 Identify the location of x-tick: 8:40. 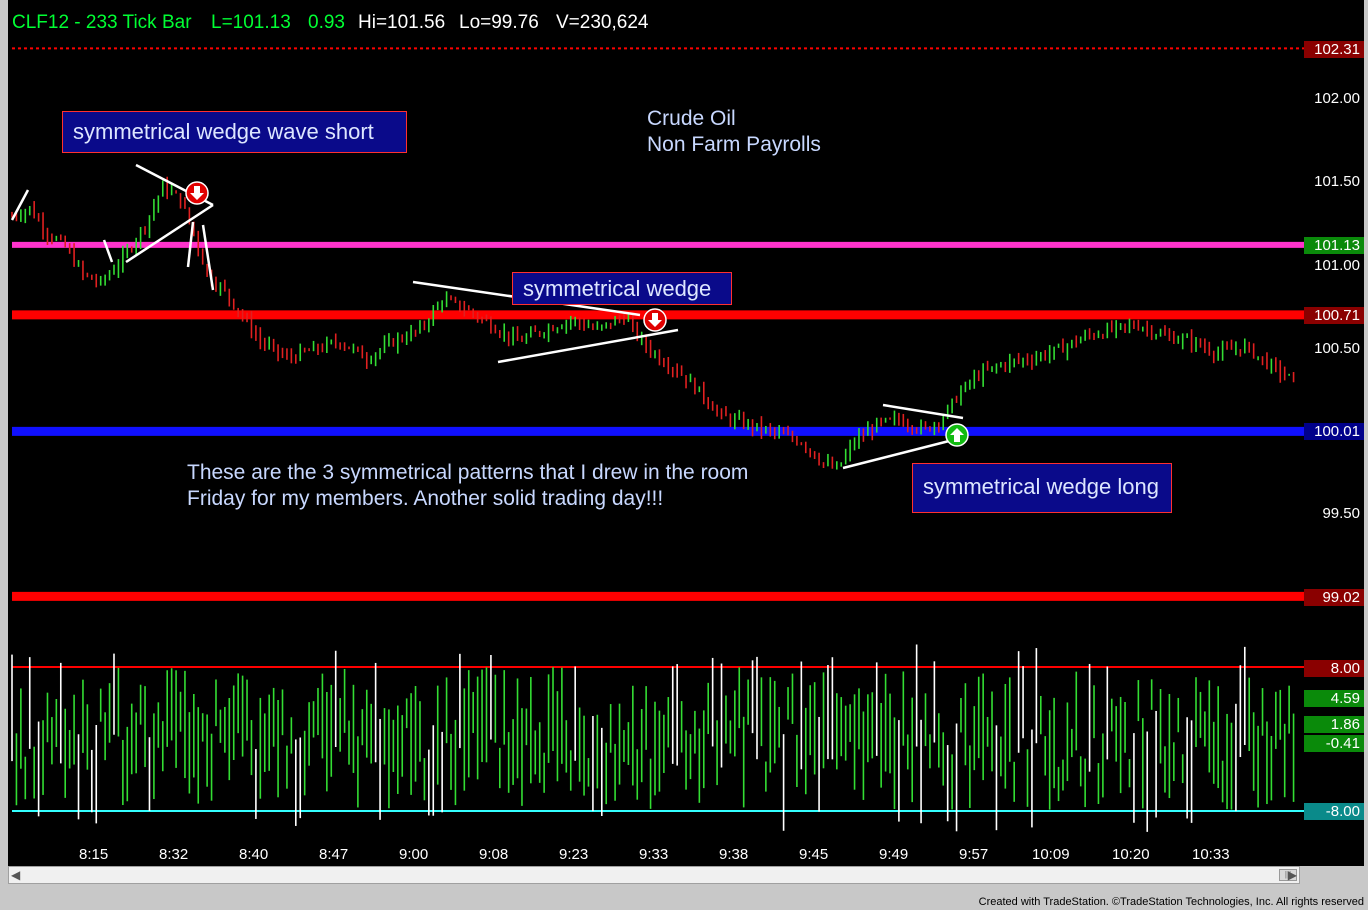
(254, 854).